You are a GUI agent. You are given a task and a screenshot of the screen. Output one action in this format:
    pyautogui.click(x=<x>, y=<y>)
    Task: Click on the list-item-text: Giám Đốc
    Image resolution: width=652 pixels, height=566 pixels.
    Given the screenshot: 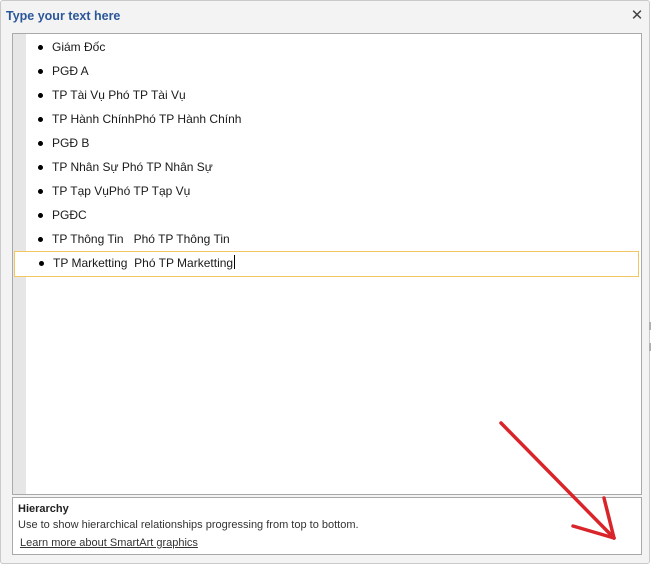 What is the action you would take?
    pyautogui.click(x=79, y=47)
    